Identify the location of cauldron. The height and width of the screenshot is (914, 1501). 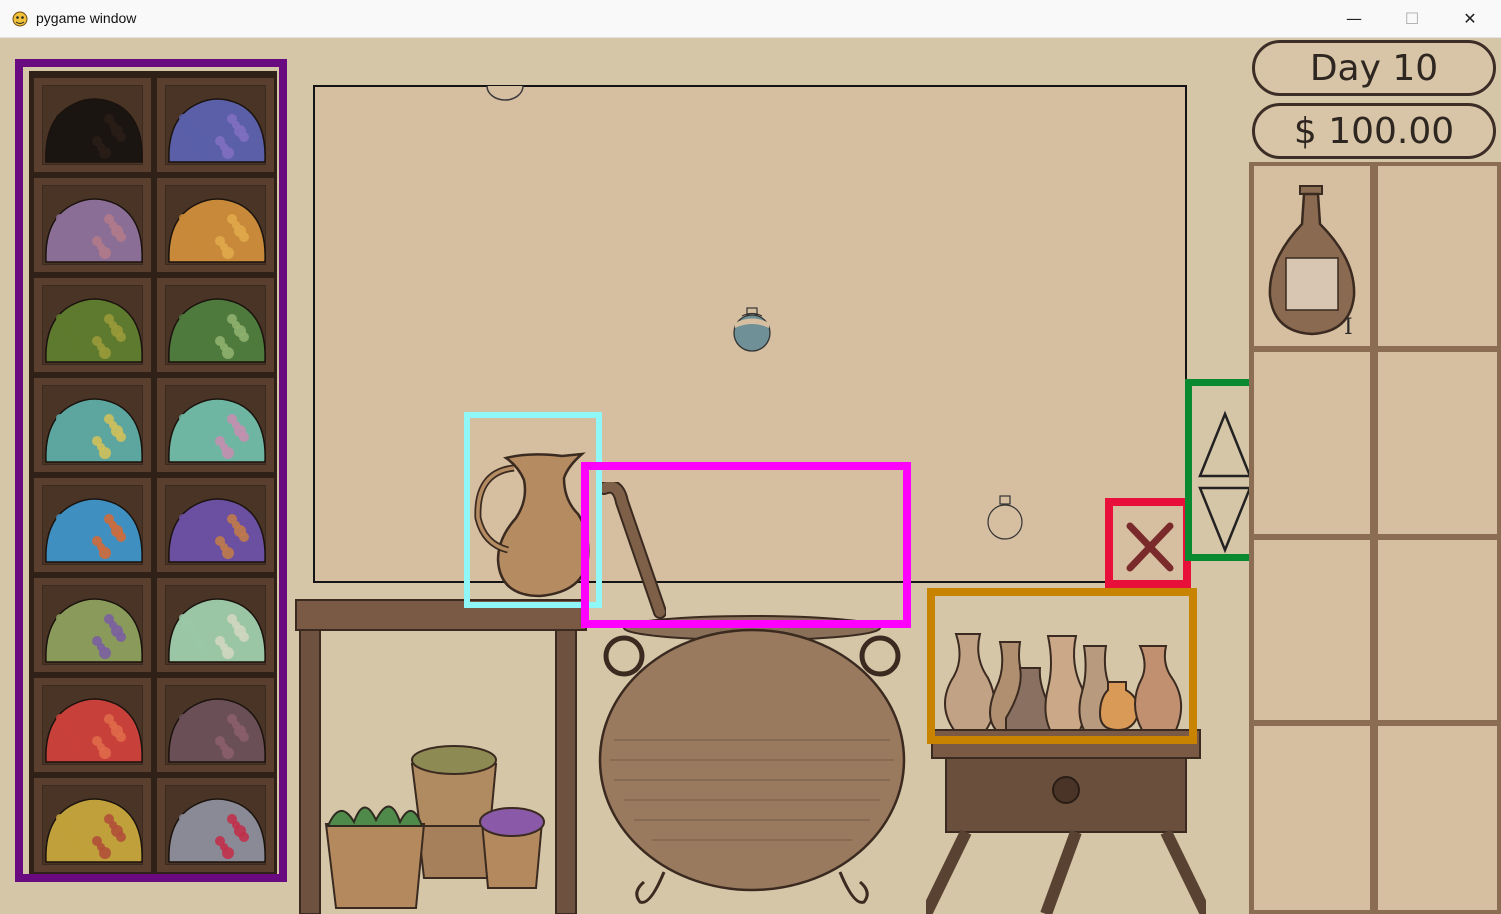
(752, 762).